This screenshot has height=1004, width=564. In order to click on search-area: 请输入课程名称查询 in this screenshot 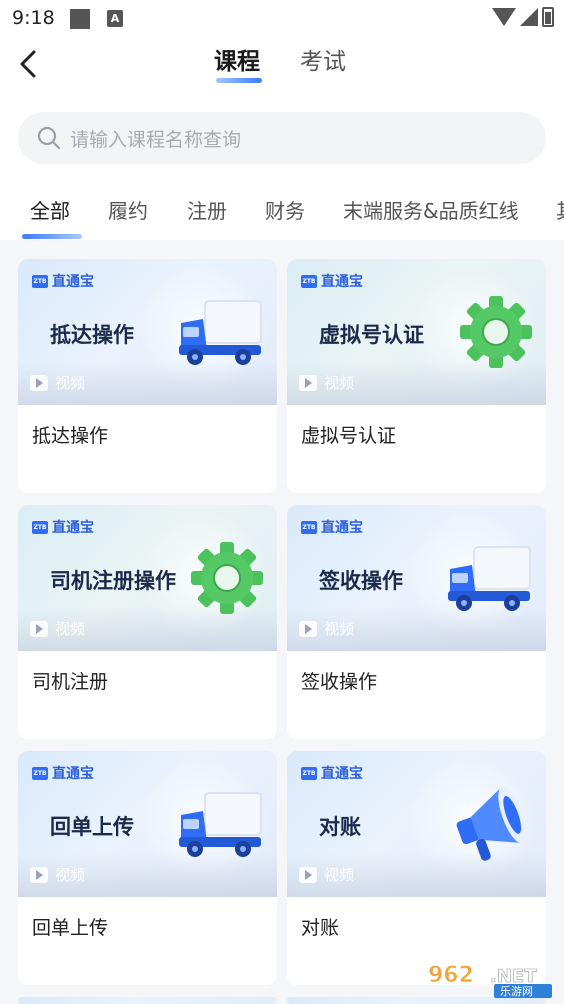, I will do `click(282, 137)`.